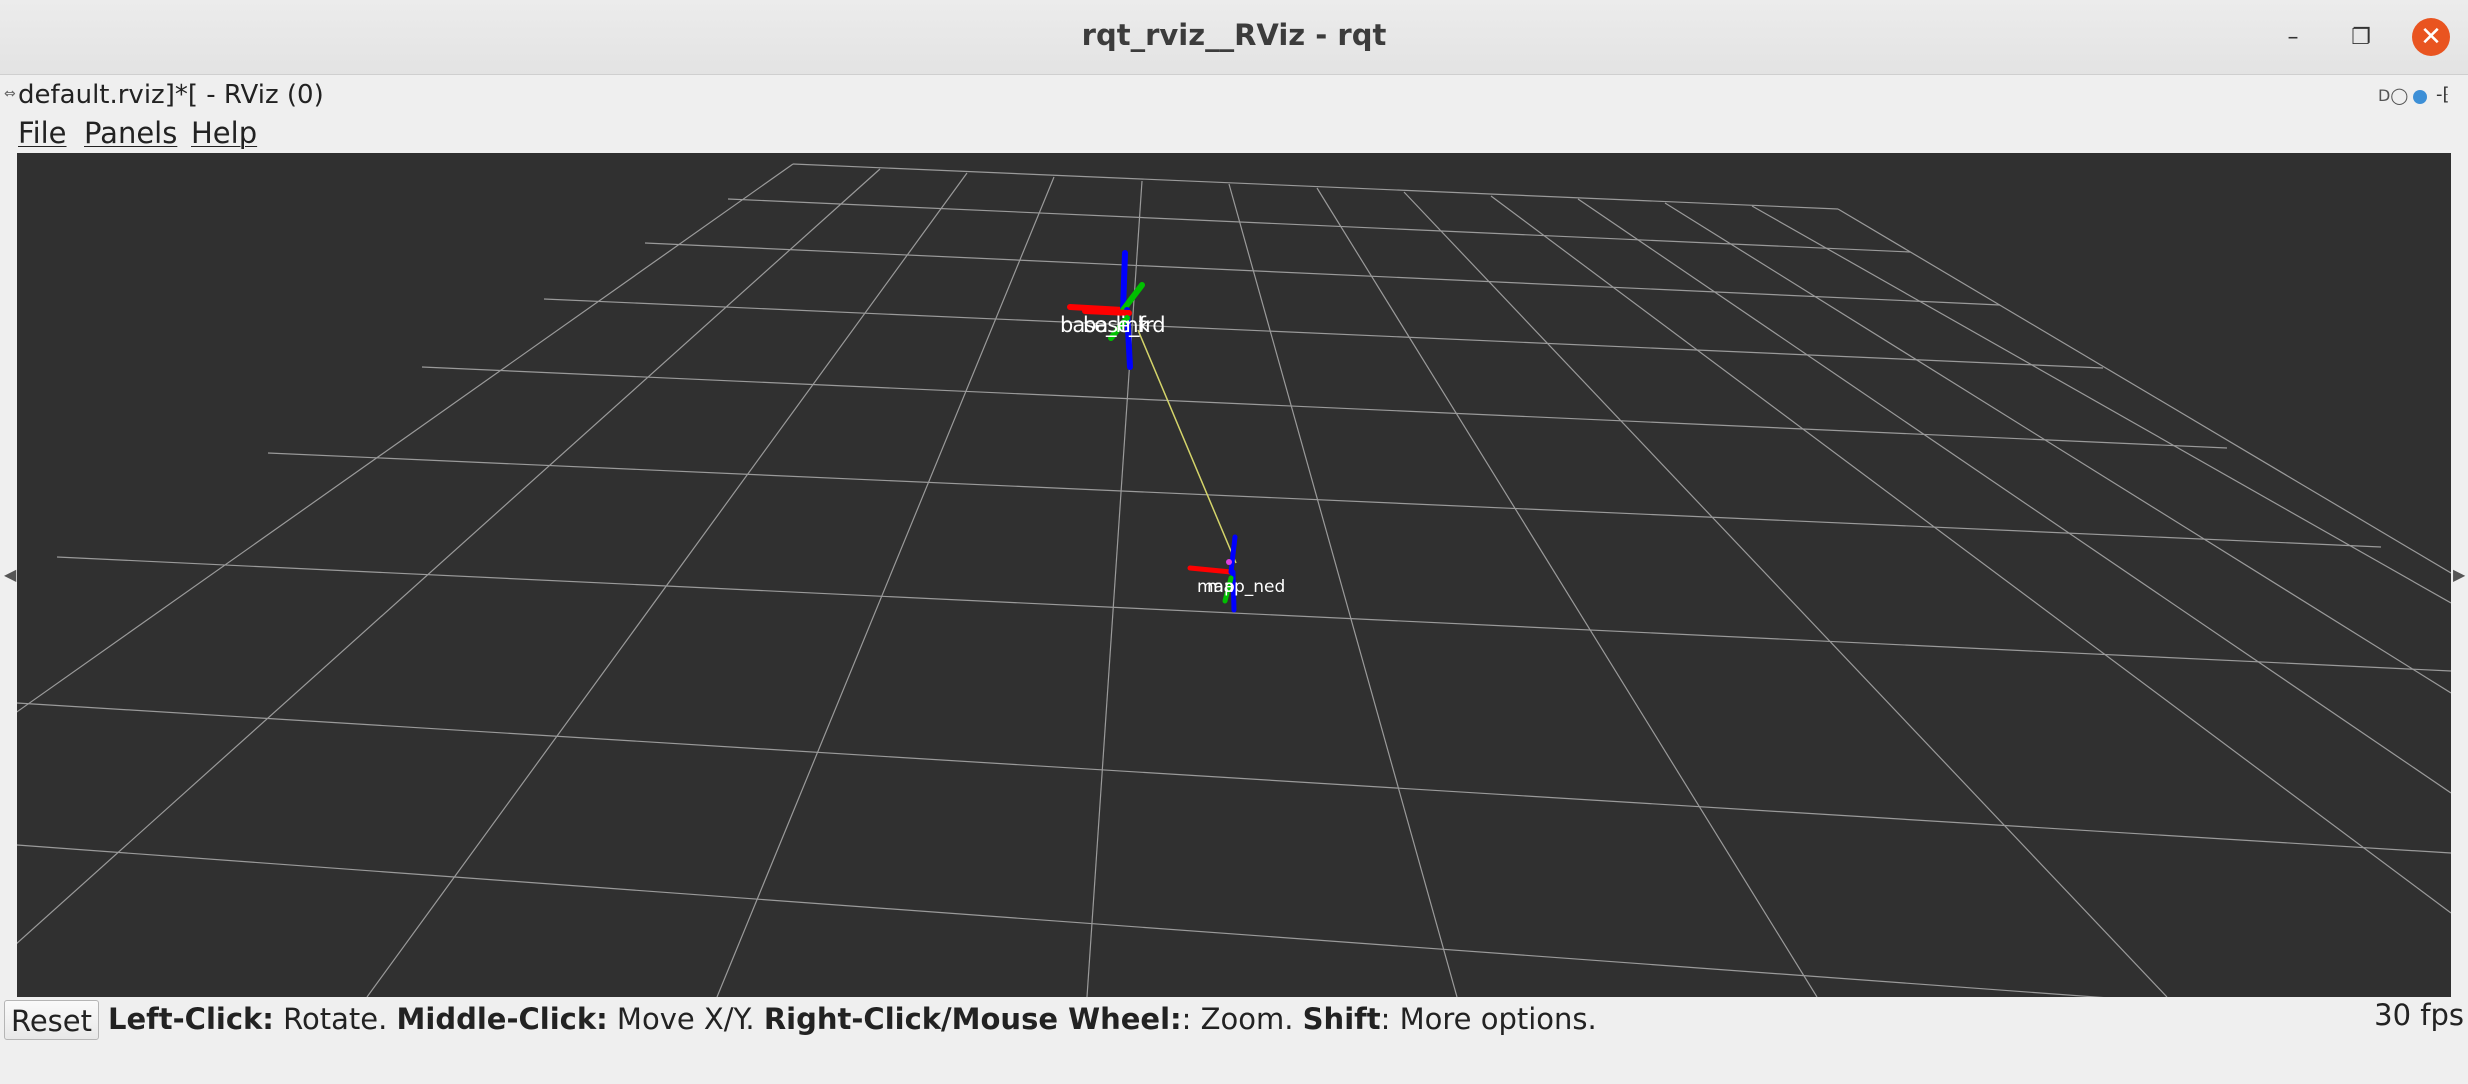 This screenshot has height=1084, width=2468. What do you see at coordinates (2443, 94) in the screenshot?
I see `plugin-close-icon: -⁅` at bounding box center [2443, 94].